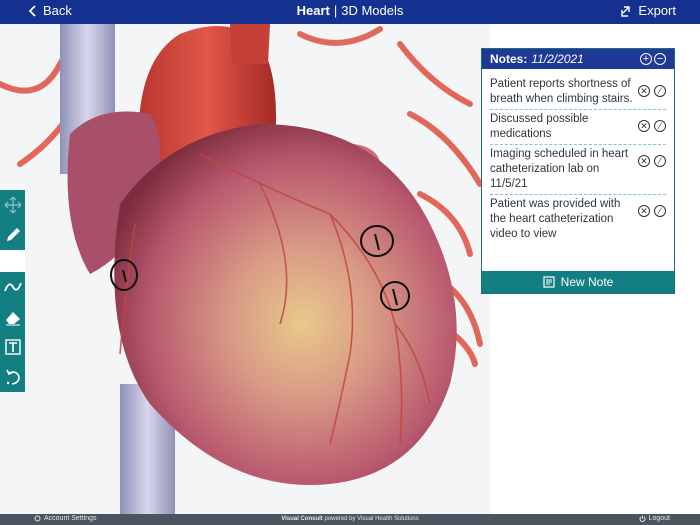 This screenshot has height=525, width=700. Describe the element at coordinates (302, 519) in the screenshot. I see `brand-name: Visual Consult` at that location.